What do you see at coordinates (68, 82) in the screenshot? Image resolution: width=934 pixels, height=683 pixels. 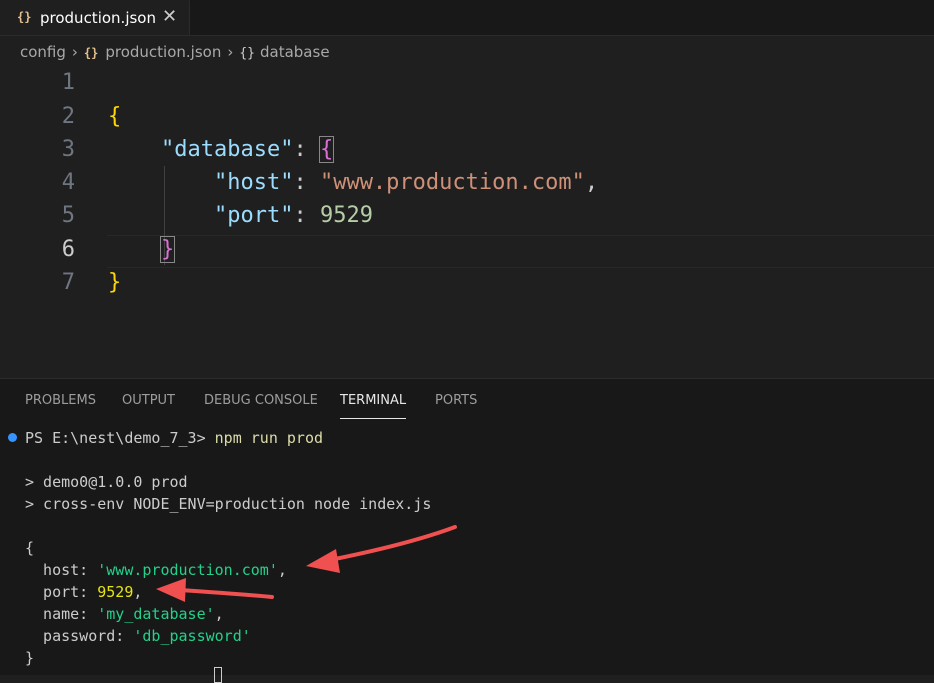 I see `line-number: 1` at bounding box center [68, 82].